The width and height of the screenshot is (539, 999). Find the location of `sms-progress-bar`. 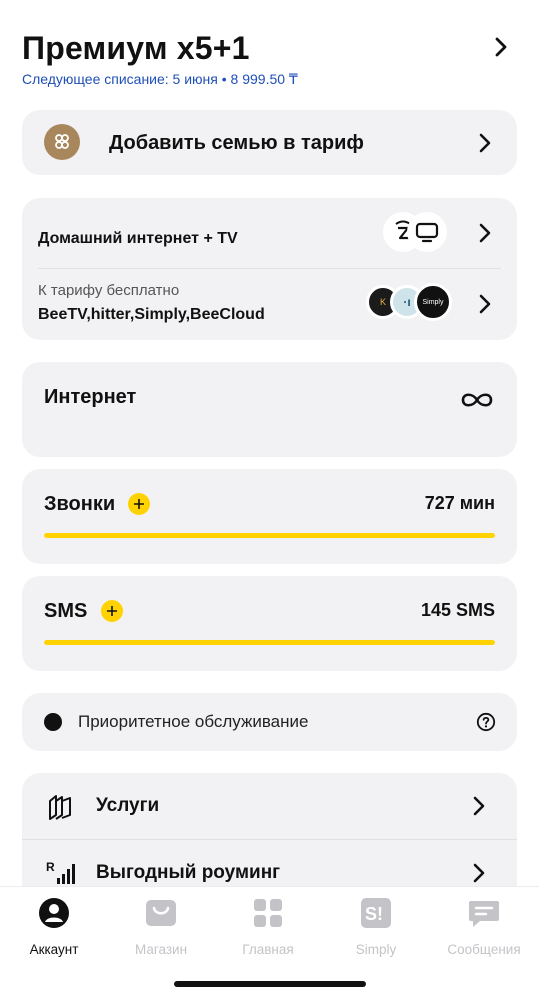

sms-progress-bar is located at coordinates (269, 642).